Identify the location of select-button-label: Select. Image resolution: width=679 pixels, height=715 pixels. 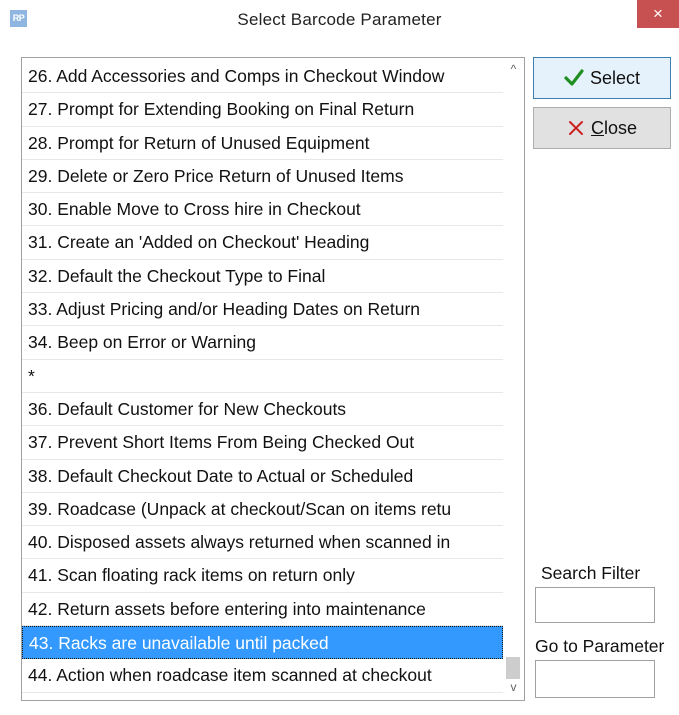
(615, 77).